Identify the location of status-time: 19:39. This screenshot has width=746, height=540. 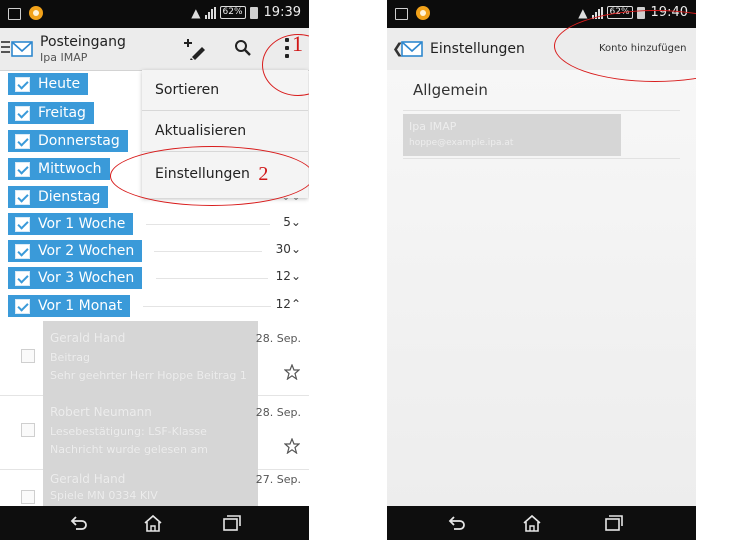
(282, 12).